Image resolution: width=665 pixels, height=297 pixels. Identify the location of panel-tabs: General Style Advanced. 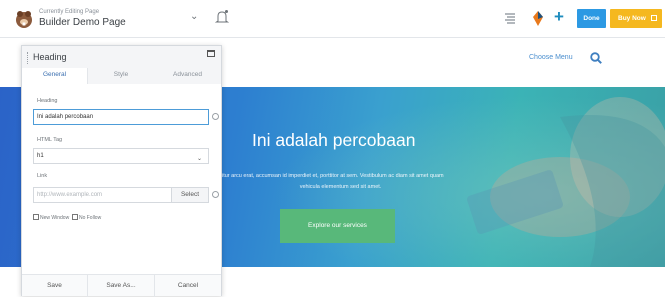
(121, 76).